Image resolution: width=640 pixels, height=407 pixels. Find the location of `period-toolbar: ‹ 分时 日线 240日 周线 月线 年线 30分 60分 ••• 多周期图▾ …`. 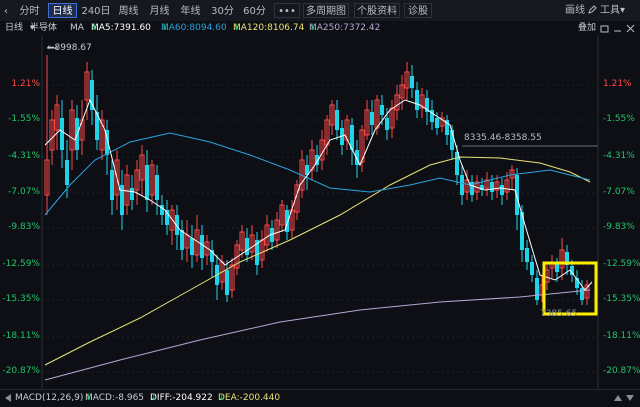

period-toolbar: ‹ 分时 日线 240日 周线 月线 年线 30分 60分 ••• 多周期图▾ … is located at coordinates (320, 16).